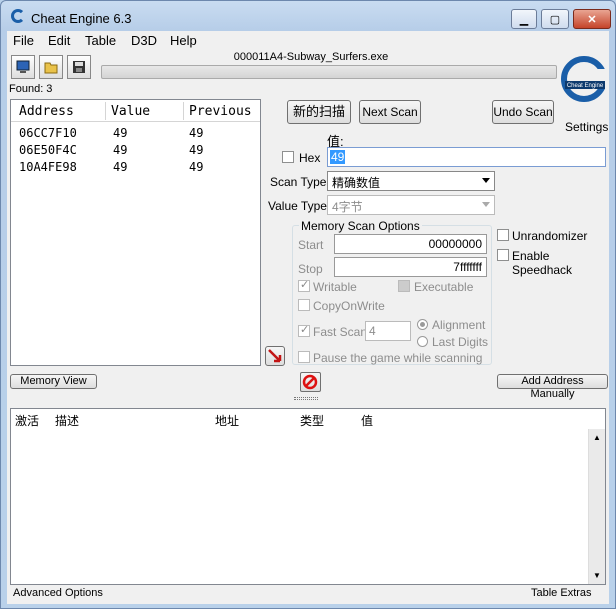 The image size is (616, 609). Describe the element at coordinates (503, 255) in the screenshot. I see `speedhack-checkbox` at that location.